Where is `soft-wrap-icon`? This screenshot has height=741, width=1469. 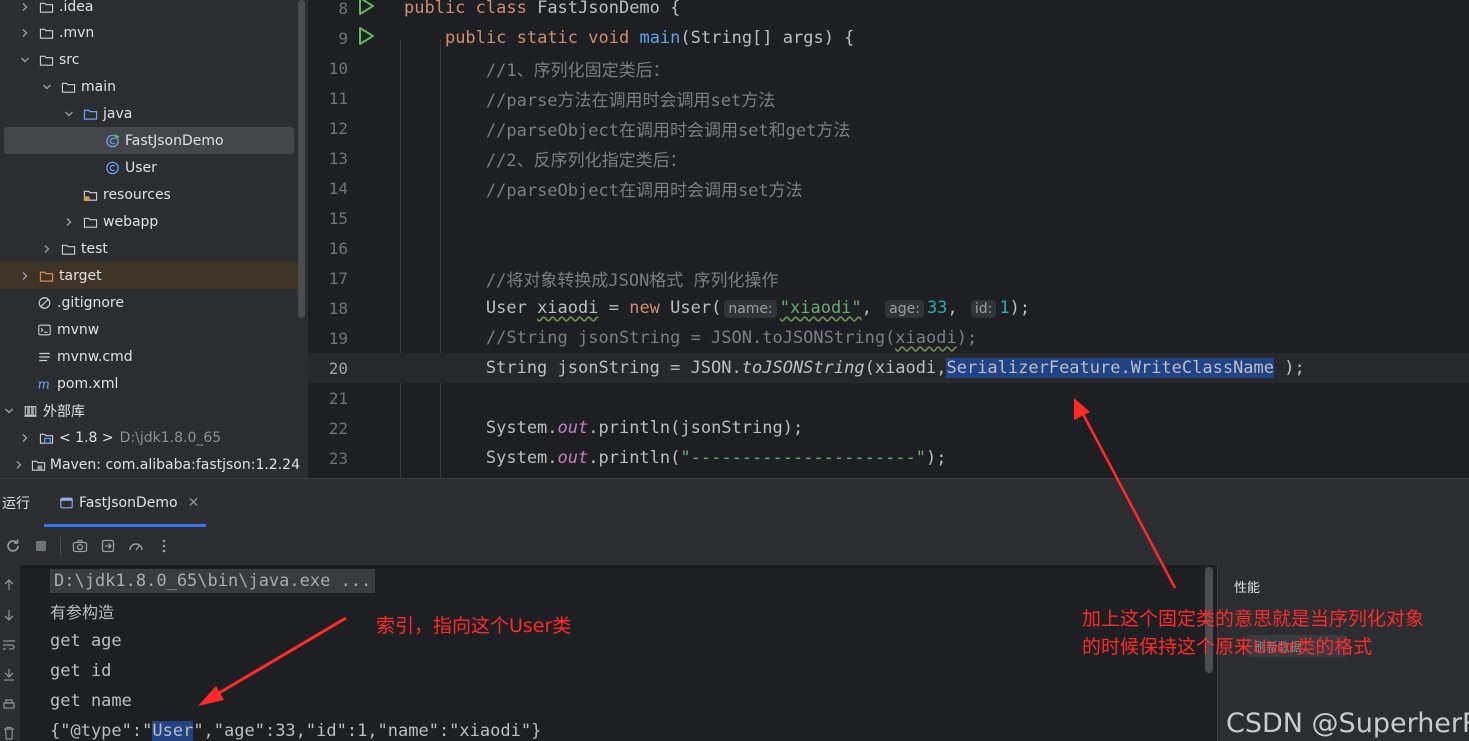
soft-wrap-icon is located at coordinates (10, 645).